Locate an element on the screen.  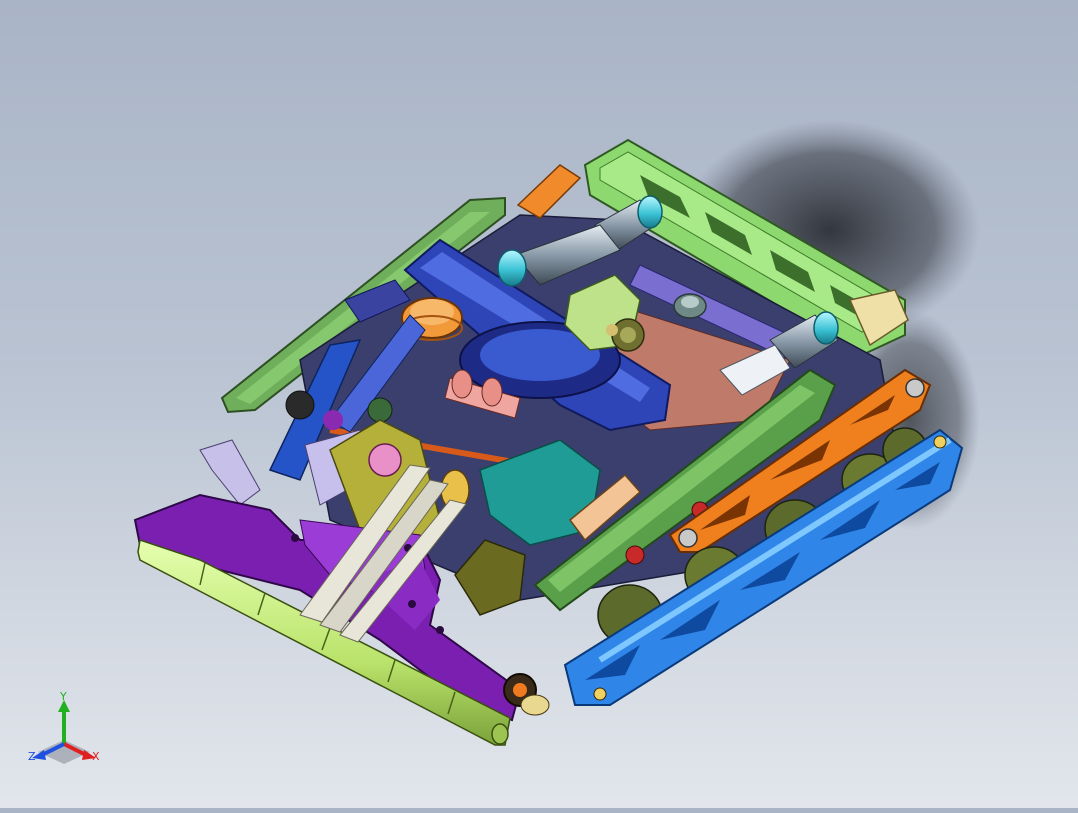
spool is located at coordinates (690, 306).